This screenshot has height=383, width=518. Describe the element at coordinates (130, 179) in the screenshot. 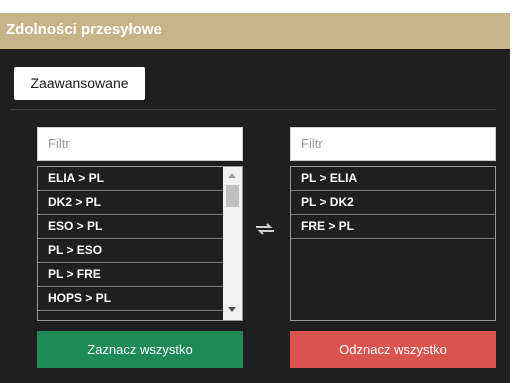

I see `list-item: ELIA > PL` at that location.